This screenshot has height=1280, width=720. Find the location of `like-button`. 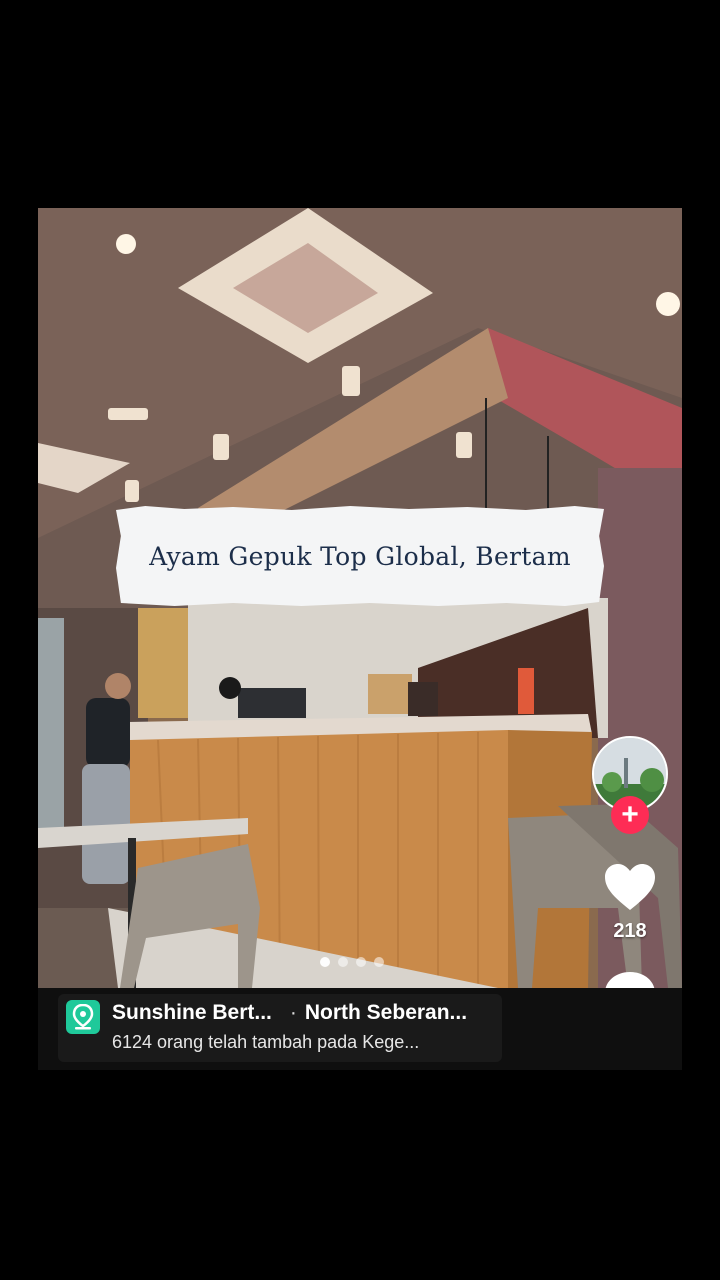

like-button is located at coordinates (630, 887).